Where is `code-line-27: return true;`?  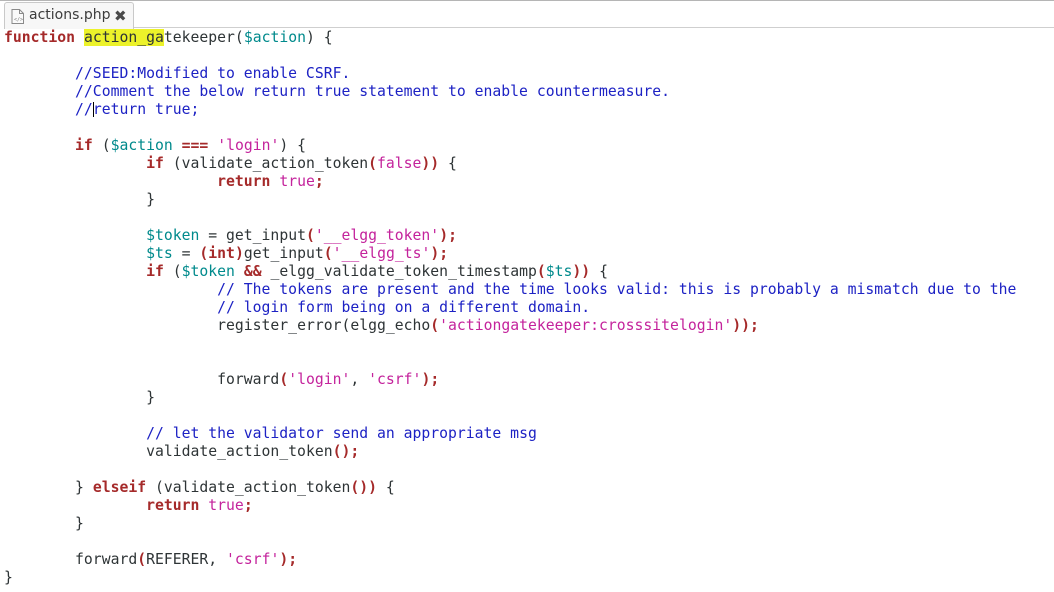
code-line-27: return true; is located at coordinates (199, 505).